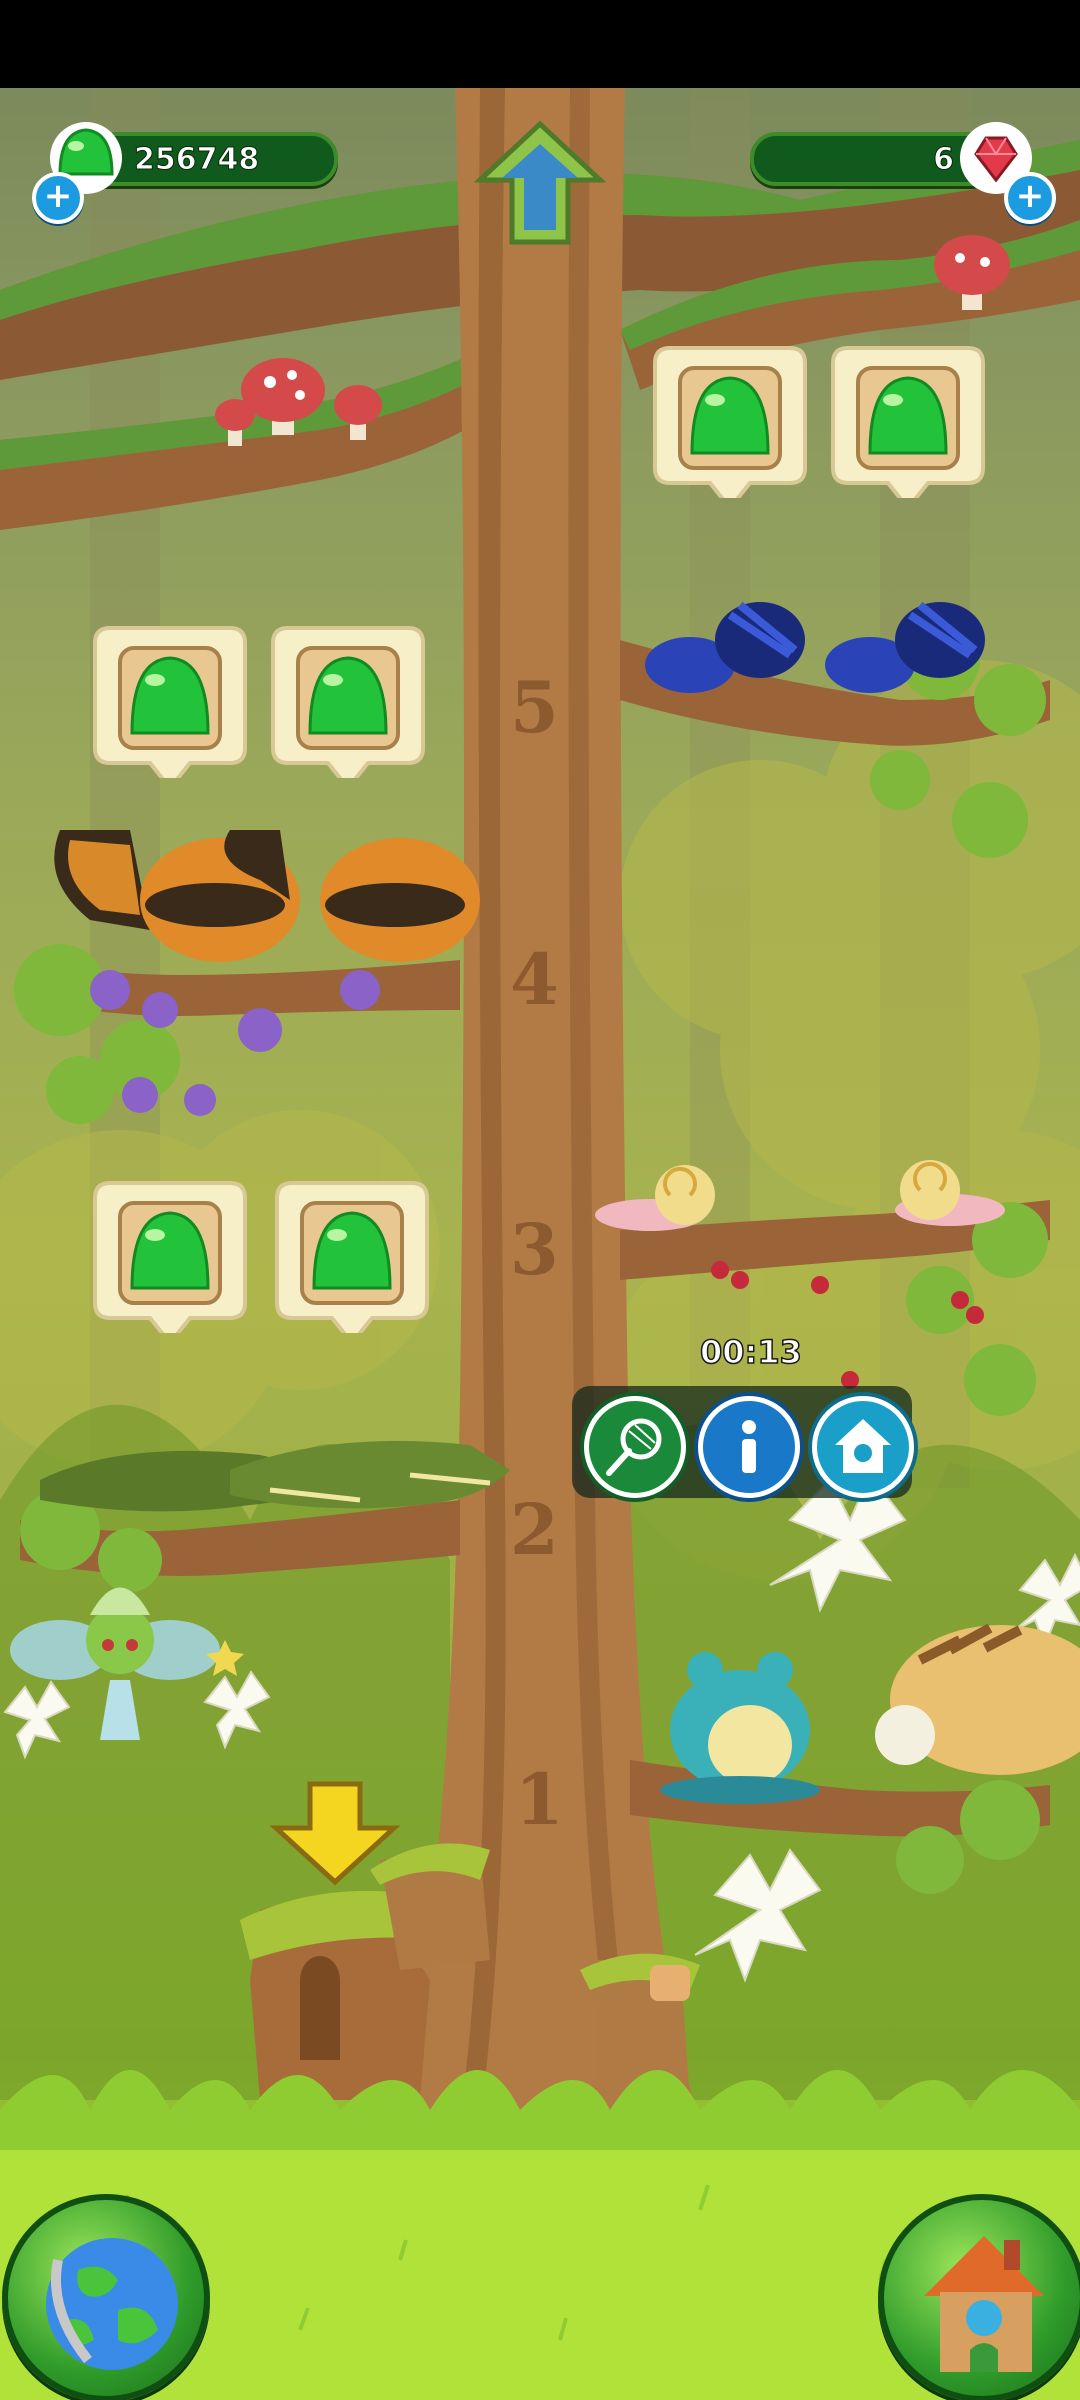 This screenshot has width=1080, height=2400. I want to click on info-icon, so click(749, 1446).